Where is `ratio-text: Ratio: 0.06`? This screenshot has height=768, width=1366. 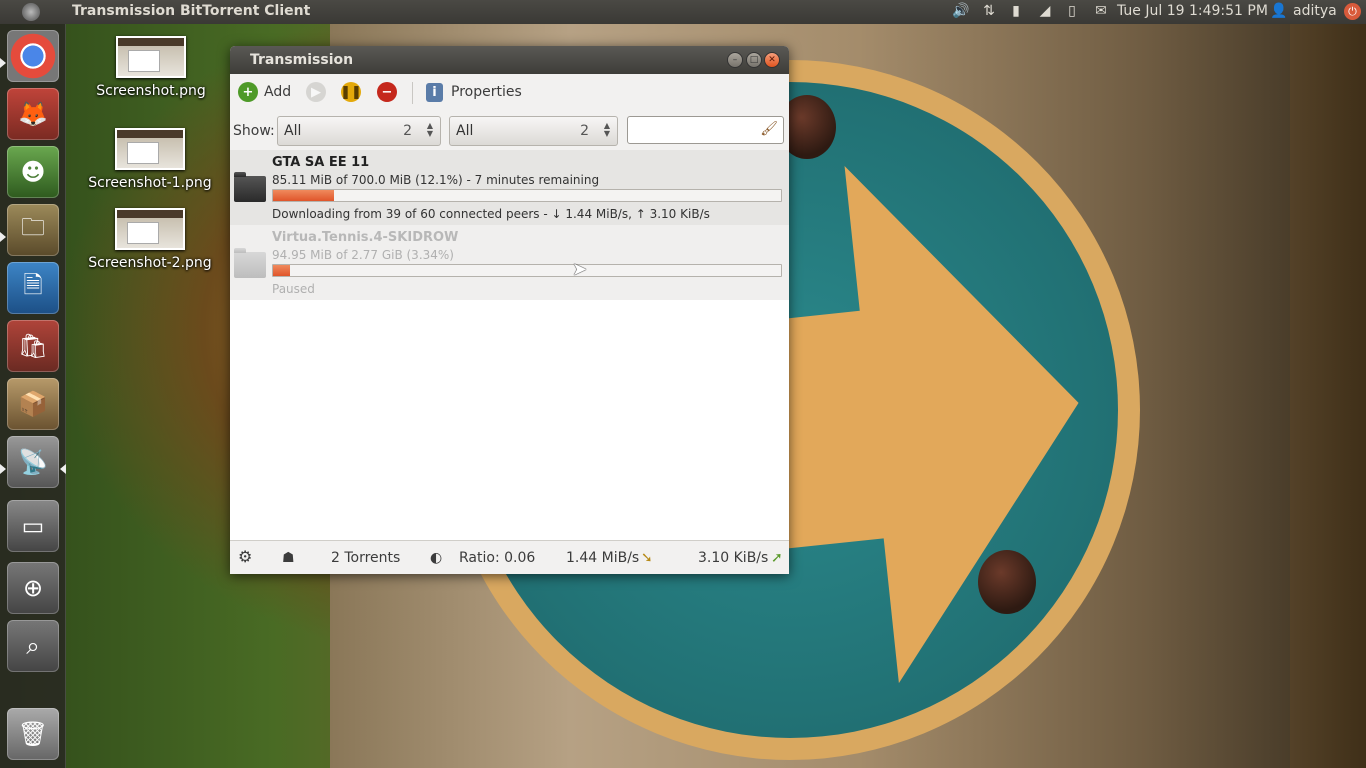 ratio-text: Ratio: 0.06 is located at coordinates (497, 558).